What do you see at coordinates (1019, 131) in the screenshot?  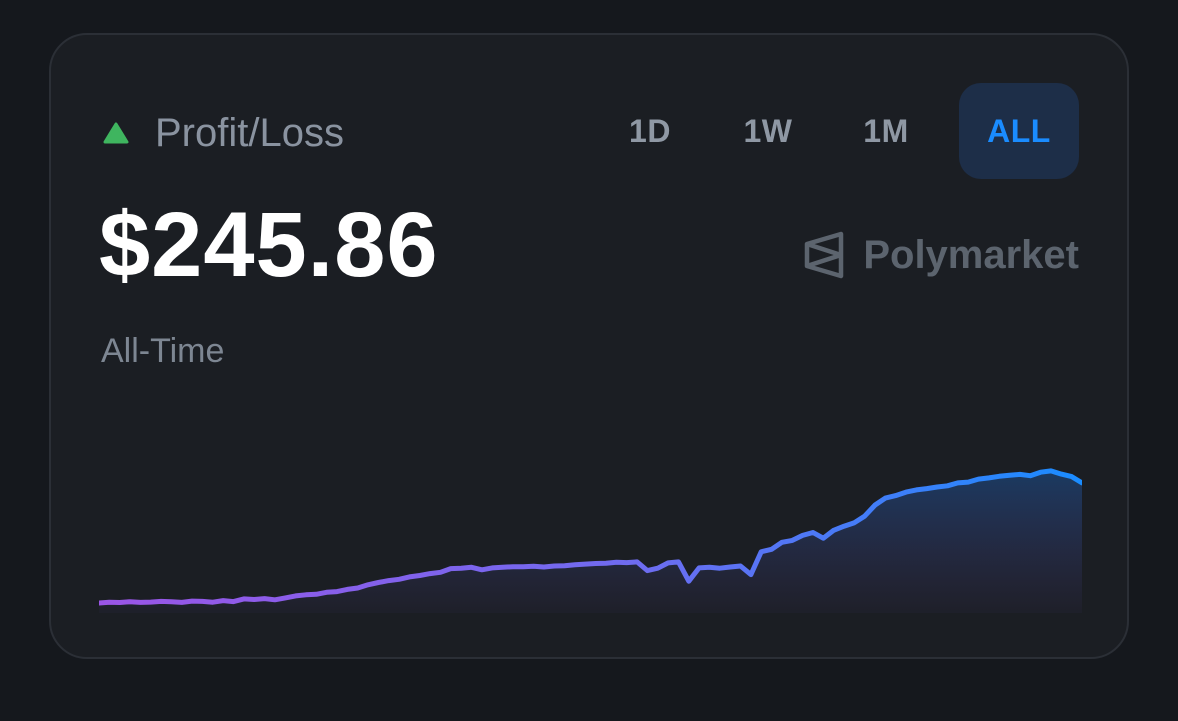 I see `tab-all: ALL` at bounding box center [1019, 131].